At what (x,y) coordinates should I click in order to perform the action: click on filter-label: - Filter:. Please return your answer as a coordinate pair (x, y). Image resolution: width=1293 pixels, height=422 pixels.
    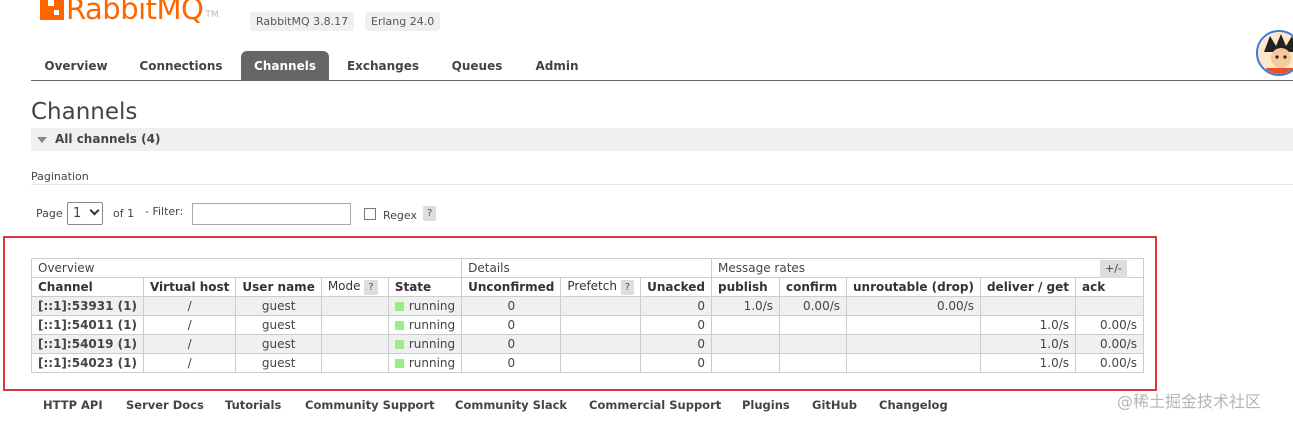
    Looking at the image, I should click on (164, 211).